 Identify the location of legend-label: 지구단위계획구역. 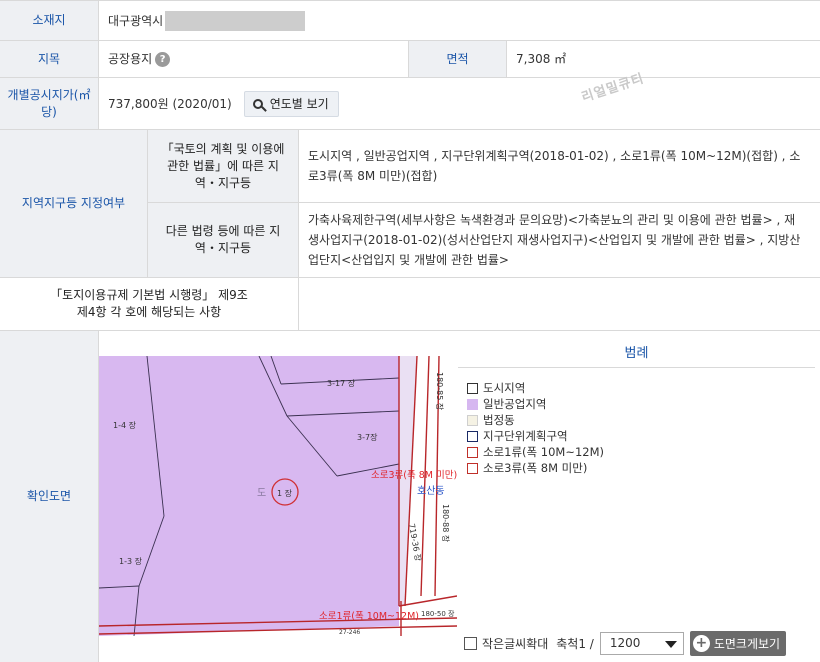
(525, 436).